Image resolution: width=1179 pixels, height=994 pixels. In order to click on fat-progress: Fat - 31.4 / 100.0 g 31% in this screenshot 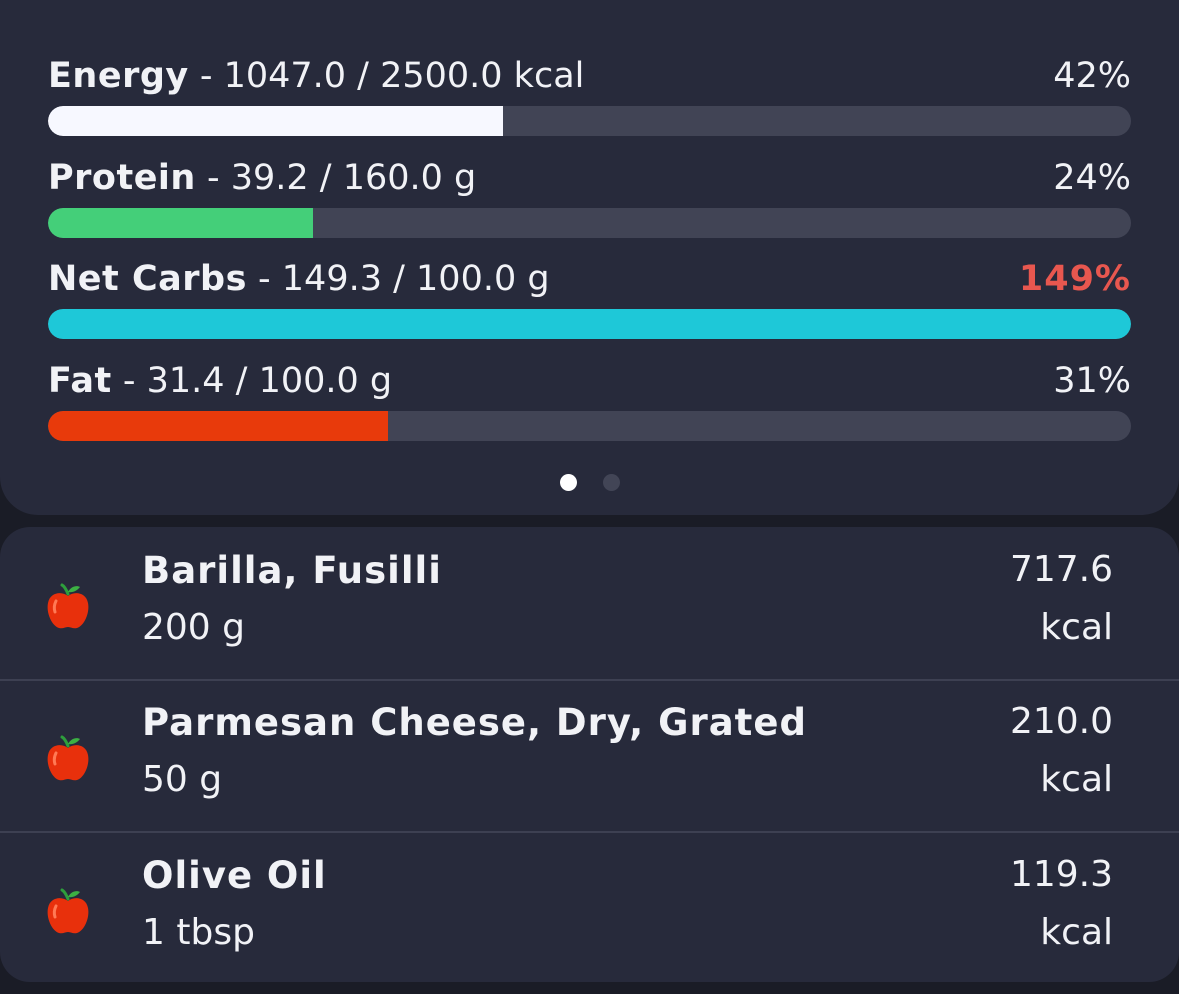, I will do `click(589, 399)`.